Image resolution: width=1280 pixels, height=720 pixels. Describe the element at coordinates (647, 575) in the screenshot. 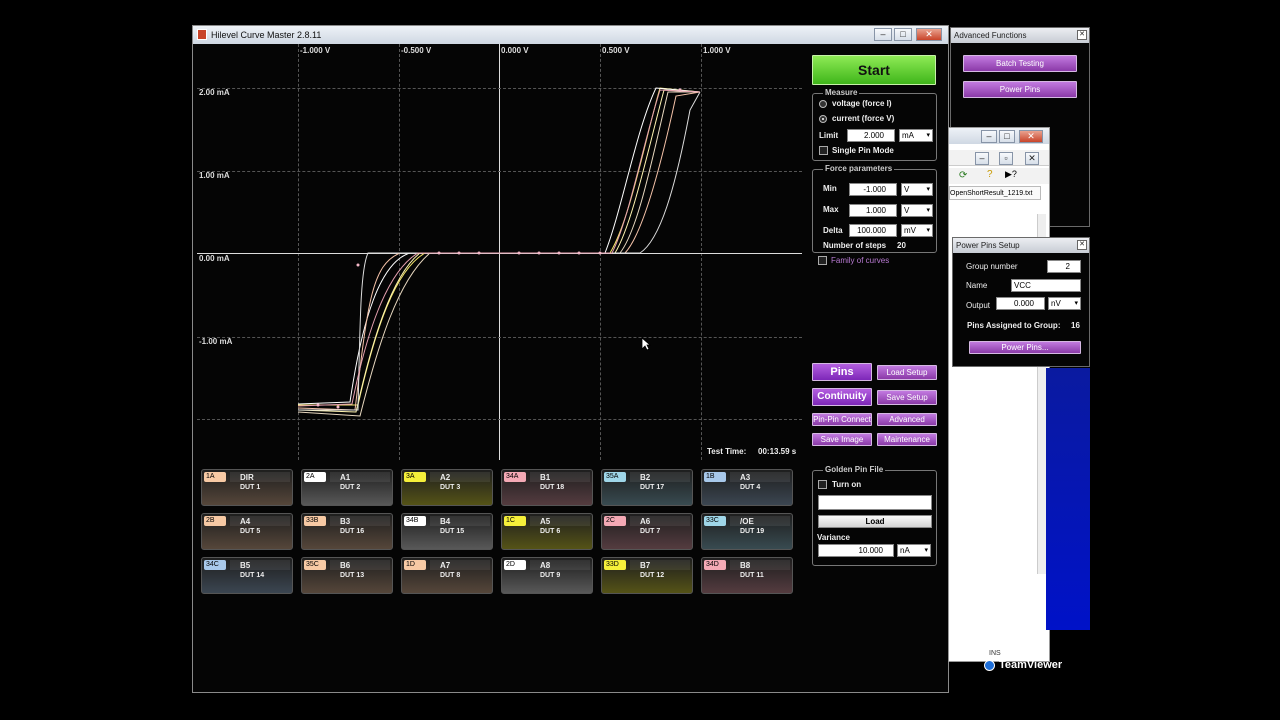

I see `pin-tile: 33D B7 DUT 12` at that location.